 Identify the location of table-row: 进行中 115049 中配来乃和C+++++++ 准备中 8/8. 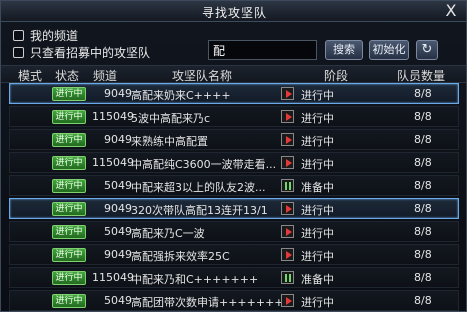
(234, 277).